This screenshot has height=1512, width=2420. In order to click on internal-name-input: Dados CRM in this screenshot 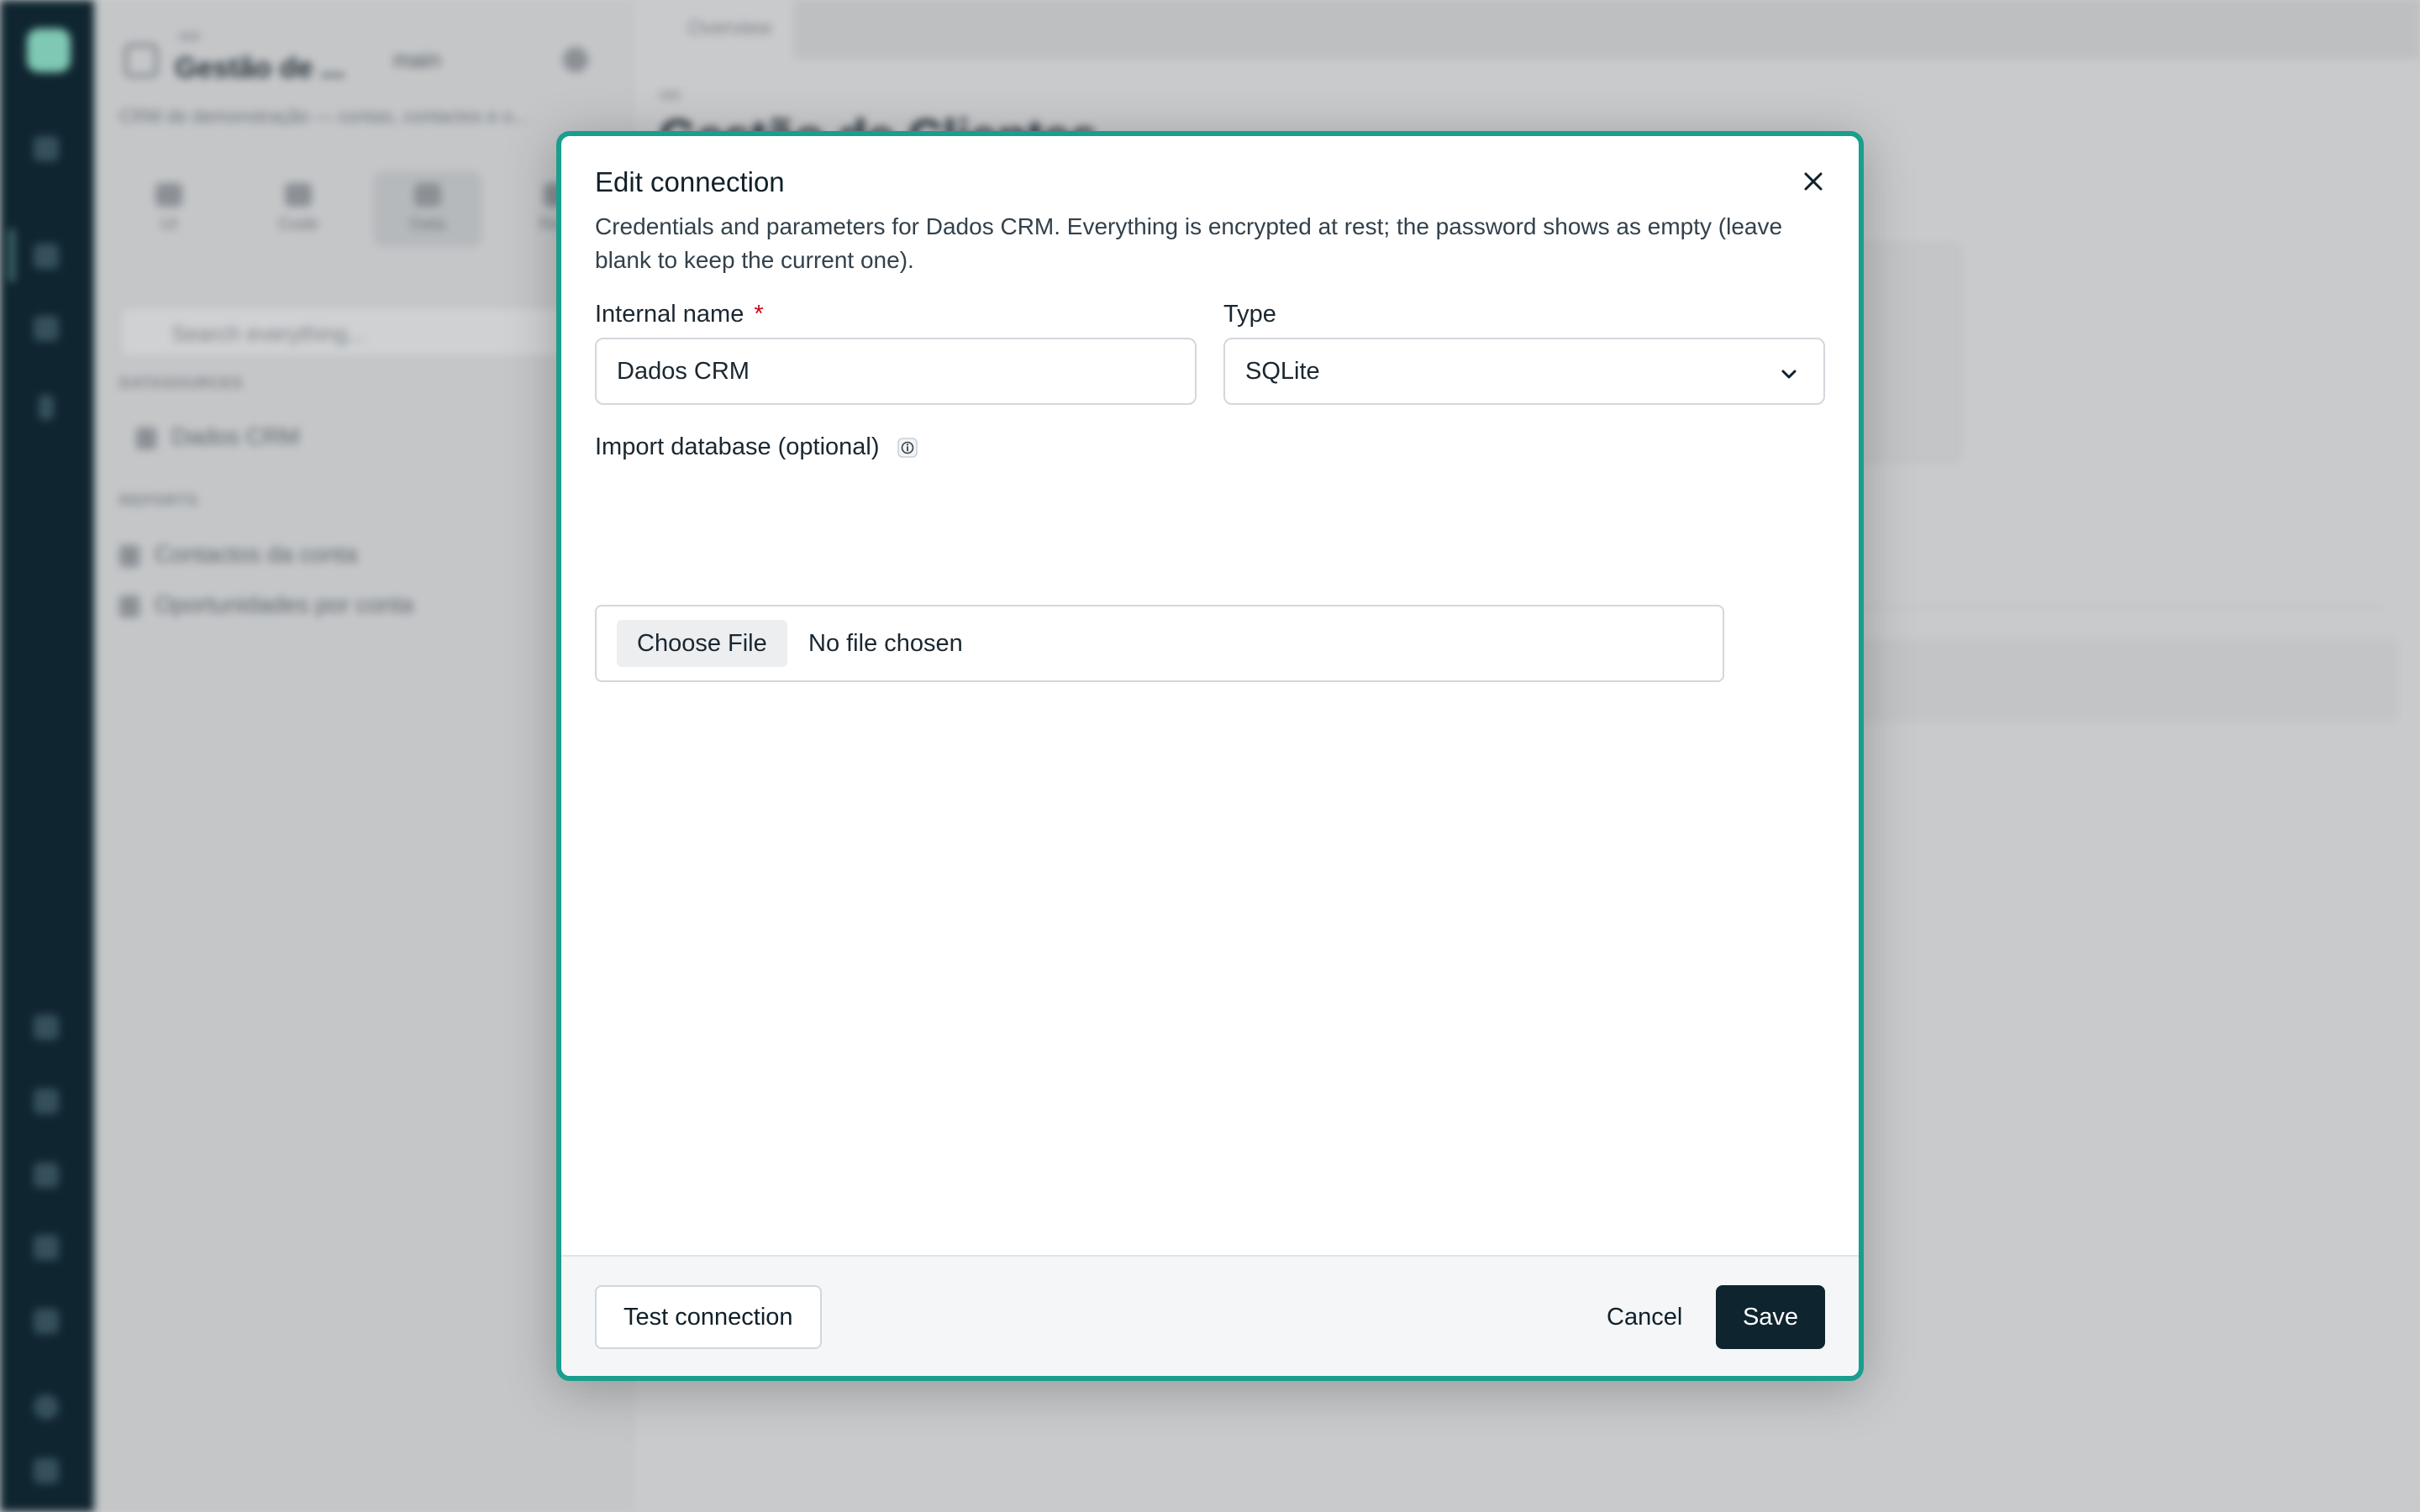, I will do `click(896, 371)`.